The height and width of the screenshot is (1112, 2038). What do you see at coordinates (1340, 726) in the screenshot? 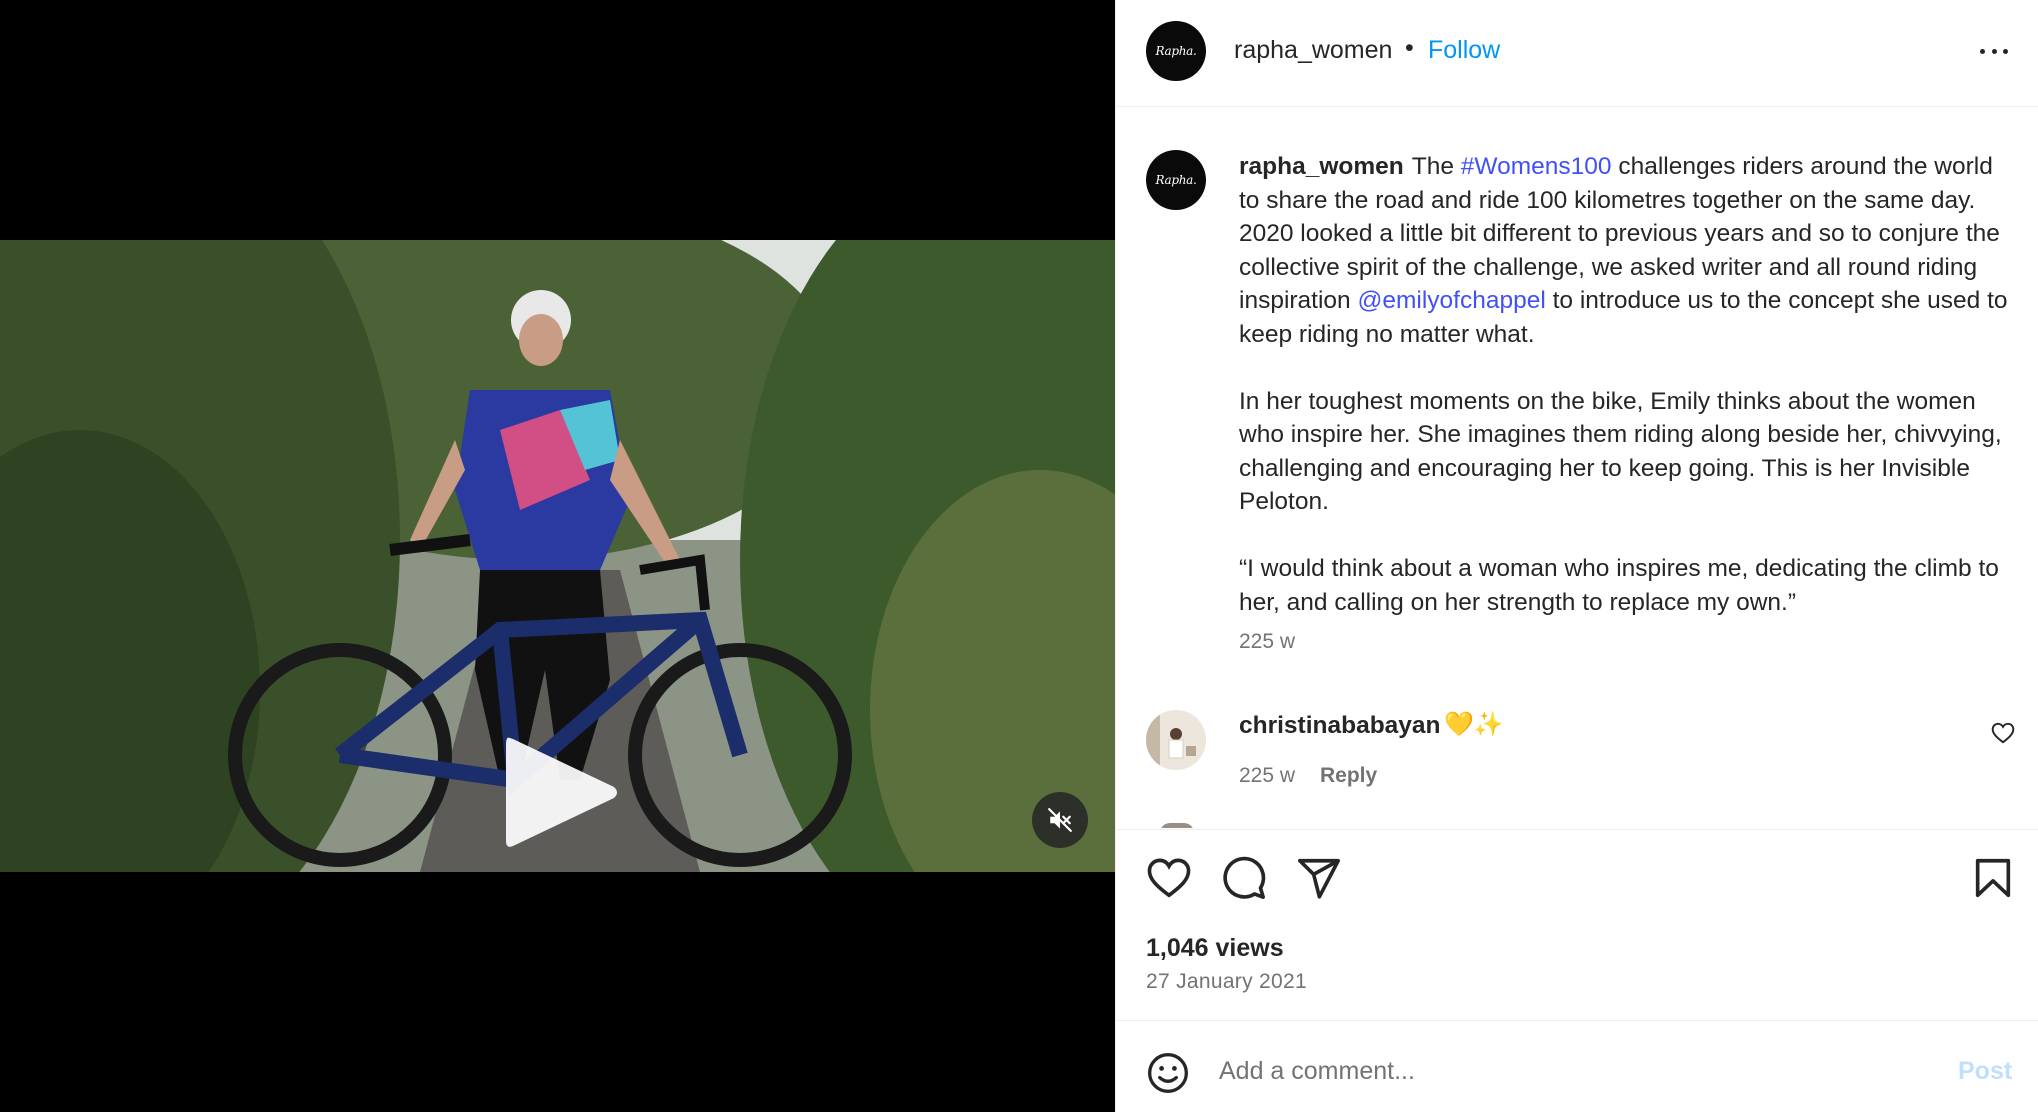
I see `comment-username: christinababayan` at bounding box center [1340, 726].